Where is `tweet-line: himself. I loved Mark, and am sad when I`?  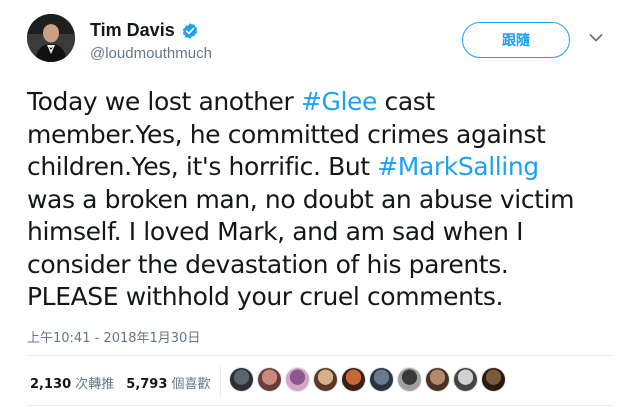 tweet-line: himself. I loved Mark, and am sad when I is located at coordinates (327, 232).